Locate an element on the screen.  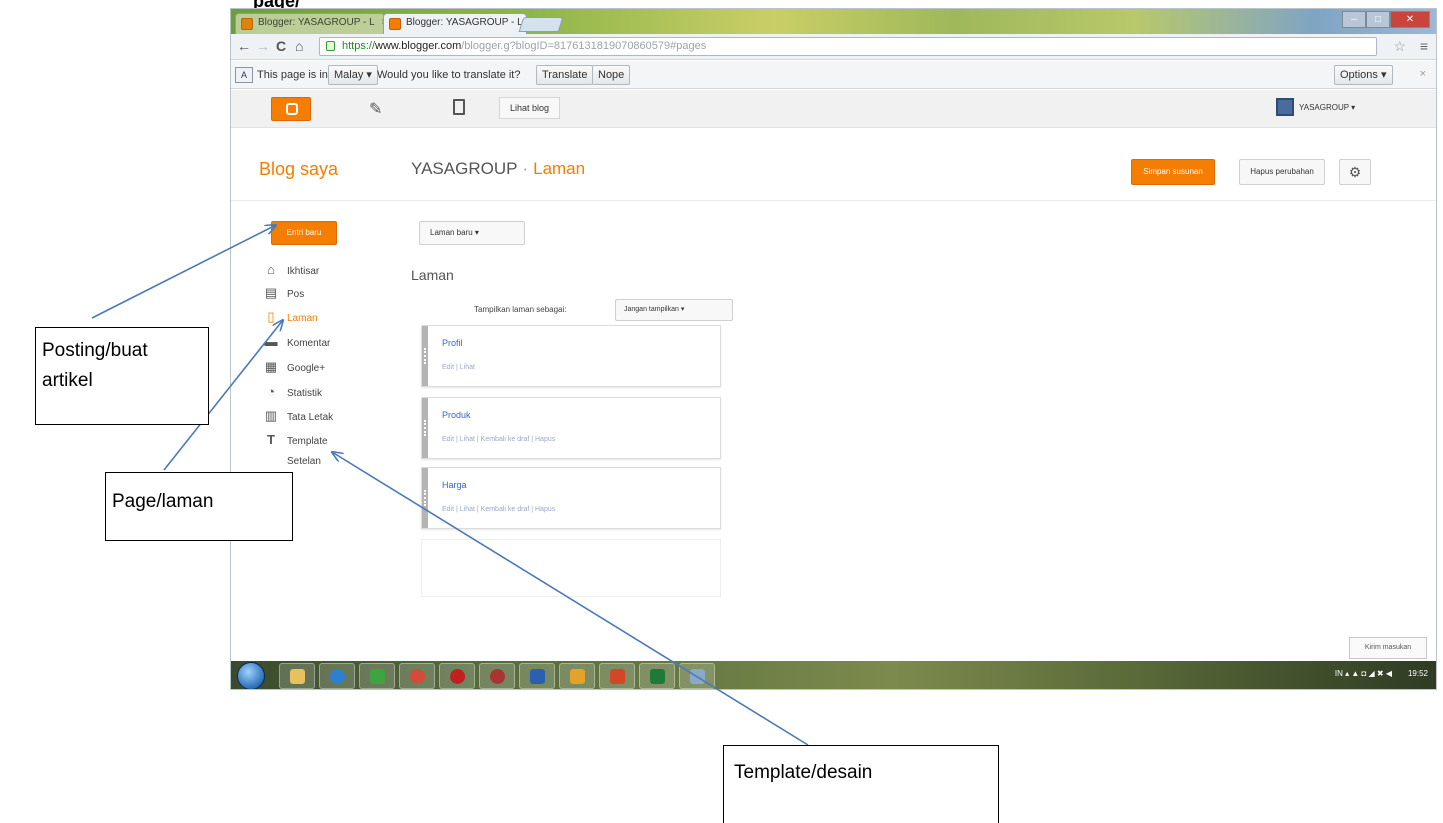
window-icon is located at coordinates (697, 676).